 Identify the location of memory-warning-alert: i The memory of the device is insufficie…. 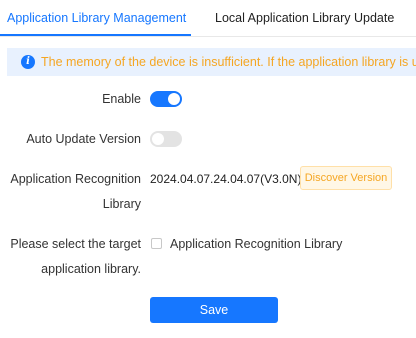
(211, 62).